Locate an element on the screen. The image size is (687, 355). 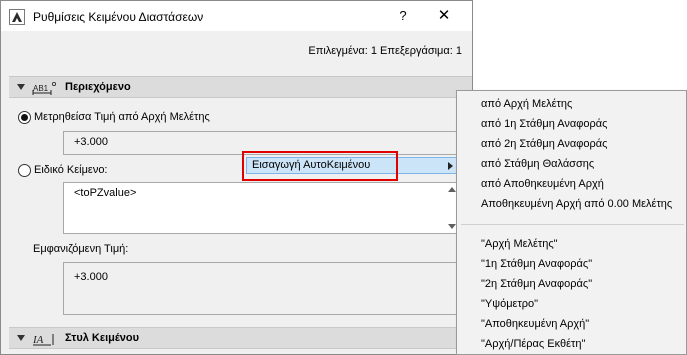
custom-text-value: <toPZvalue> is located at coordinates (105, 193).